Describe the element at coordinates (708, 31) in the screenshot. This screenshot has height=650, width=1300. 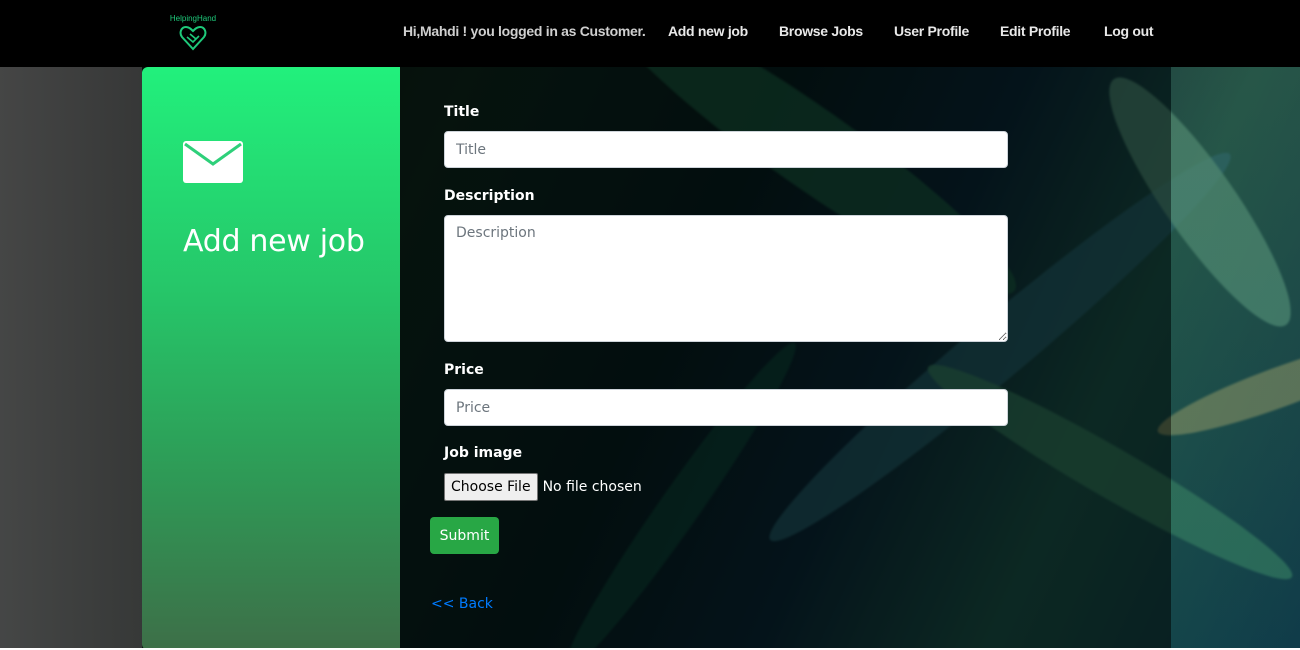
I see `nav-add-new-job: Add new job` at that location.